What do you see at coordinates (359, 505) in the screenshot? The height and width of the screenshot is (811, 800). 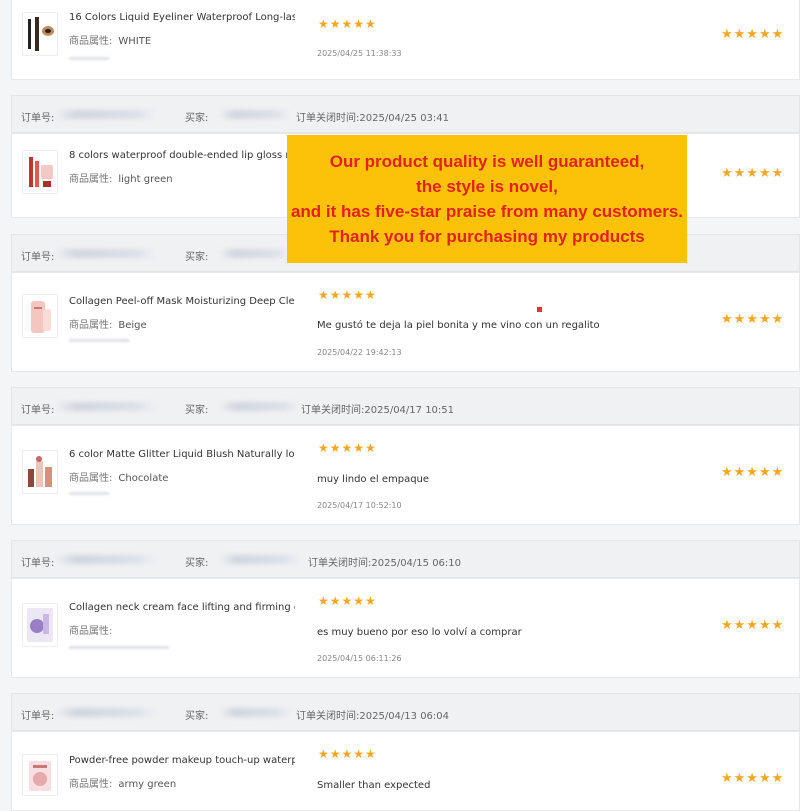 I see `review-timestamp: 2025/04/17 10:52:10` at bounding box center [359, 505].